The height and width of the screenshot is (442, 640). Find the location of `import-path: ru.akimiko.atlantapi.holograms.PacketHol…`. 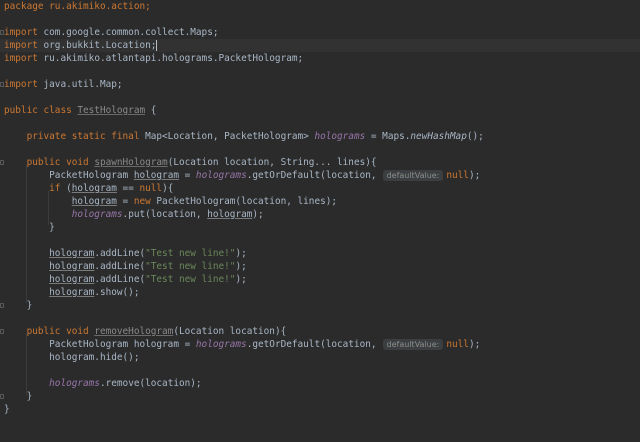

import-path: ru.akimiko.atlantapi.holograms.PacketHol… is located at coordinates (170, 58).